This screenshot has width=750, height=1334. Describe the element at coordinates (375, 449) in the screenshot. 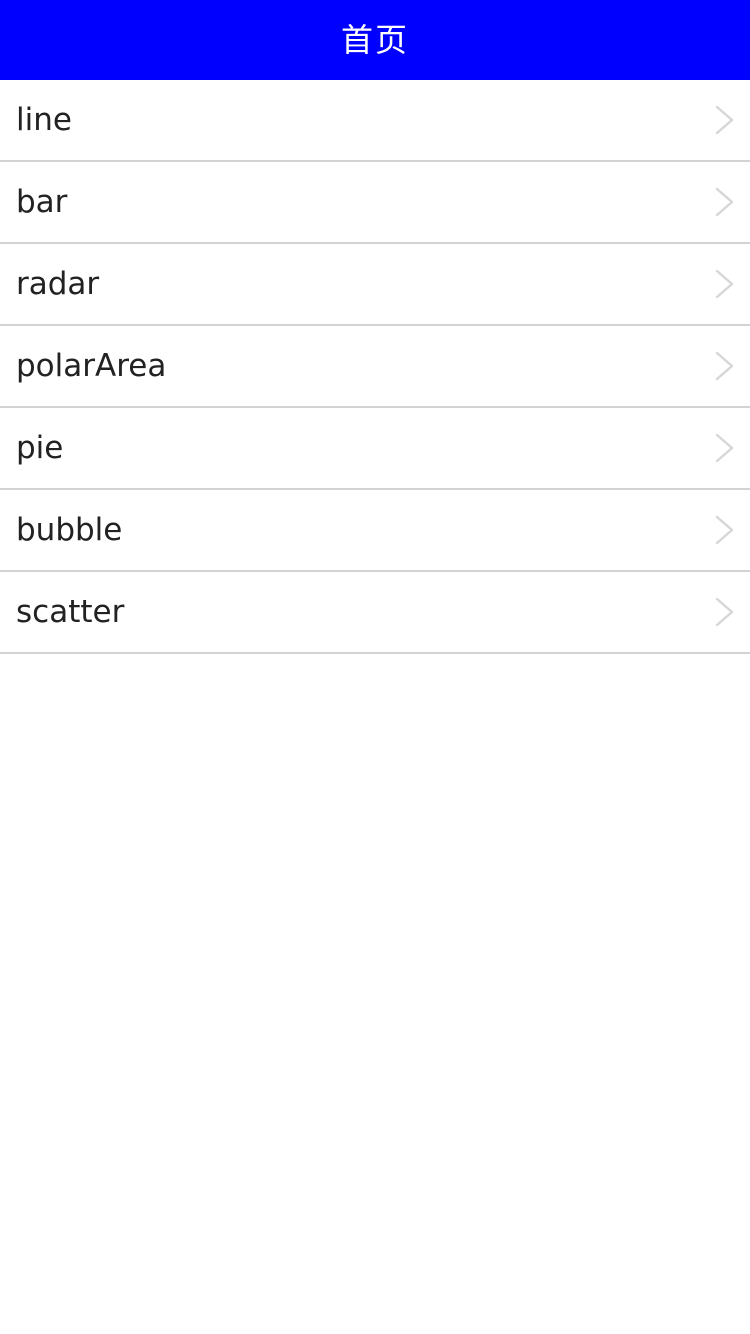

I see `list-item-pie: pie` at that location.